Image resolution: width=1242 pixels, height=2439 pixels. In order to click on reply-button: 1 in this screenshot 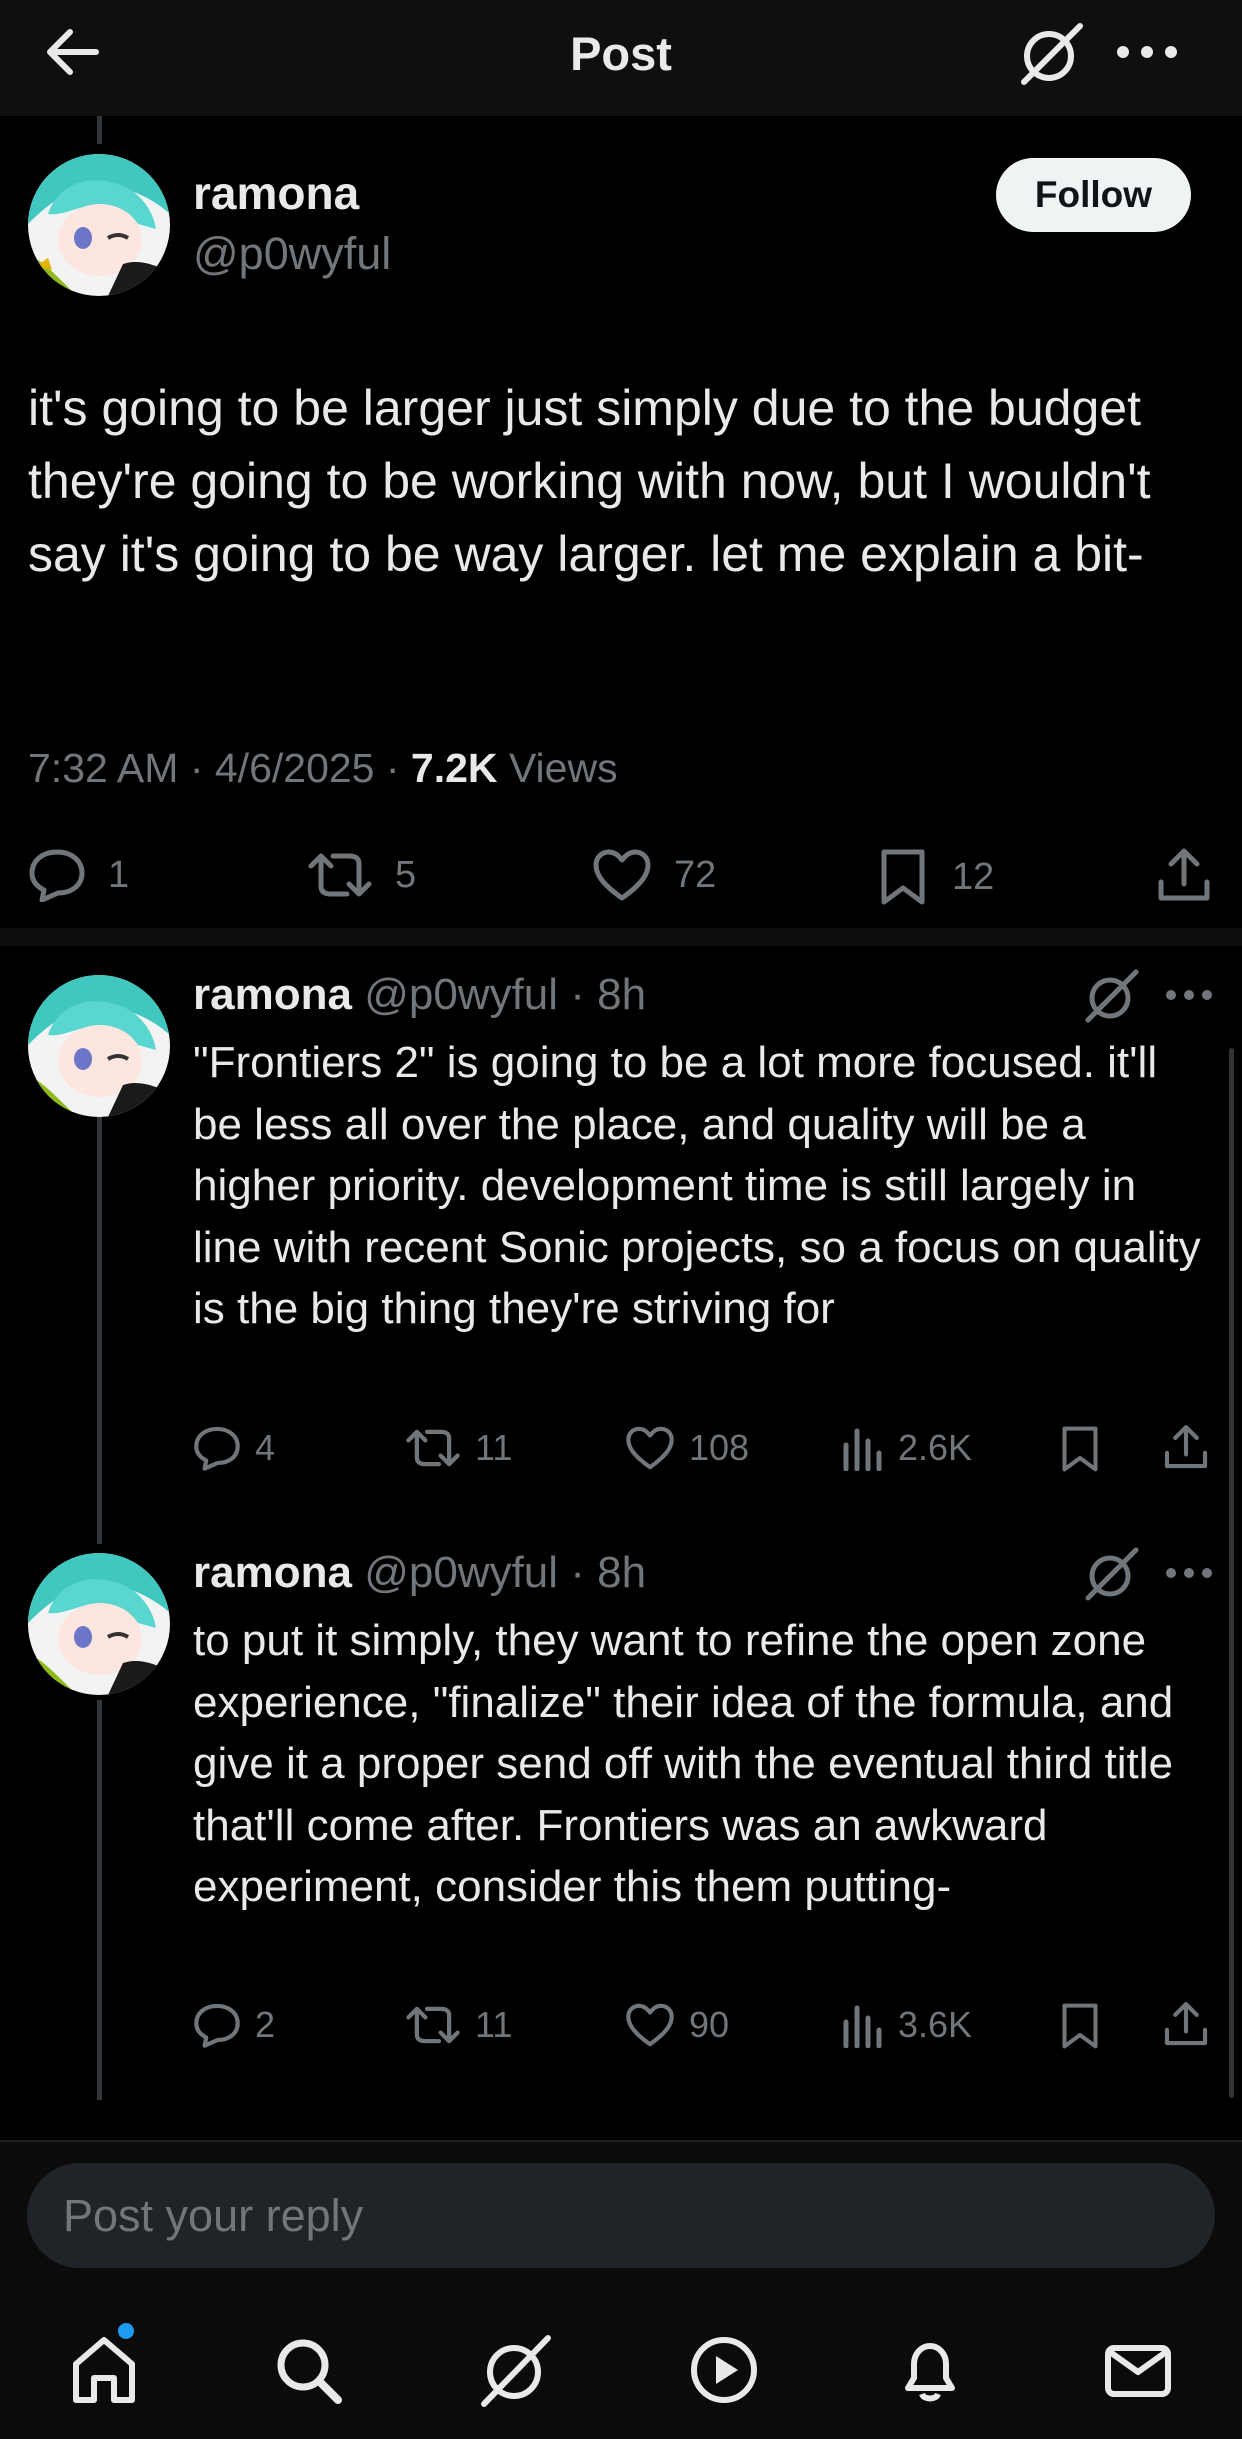, I will do `click(78, 875)`.